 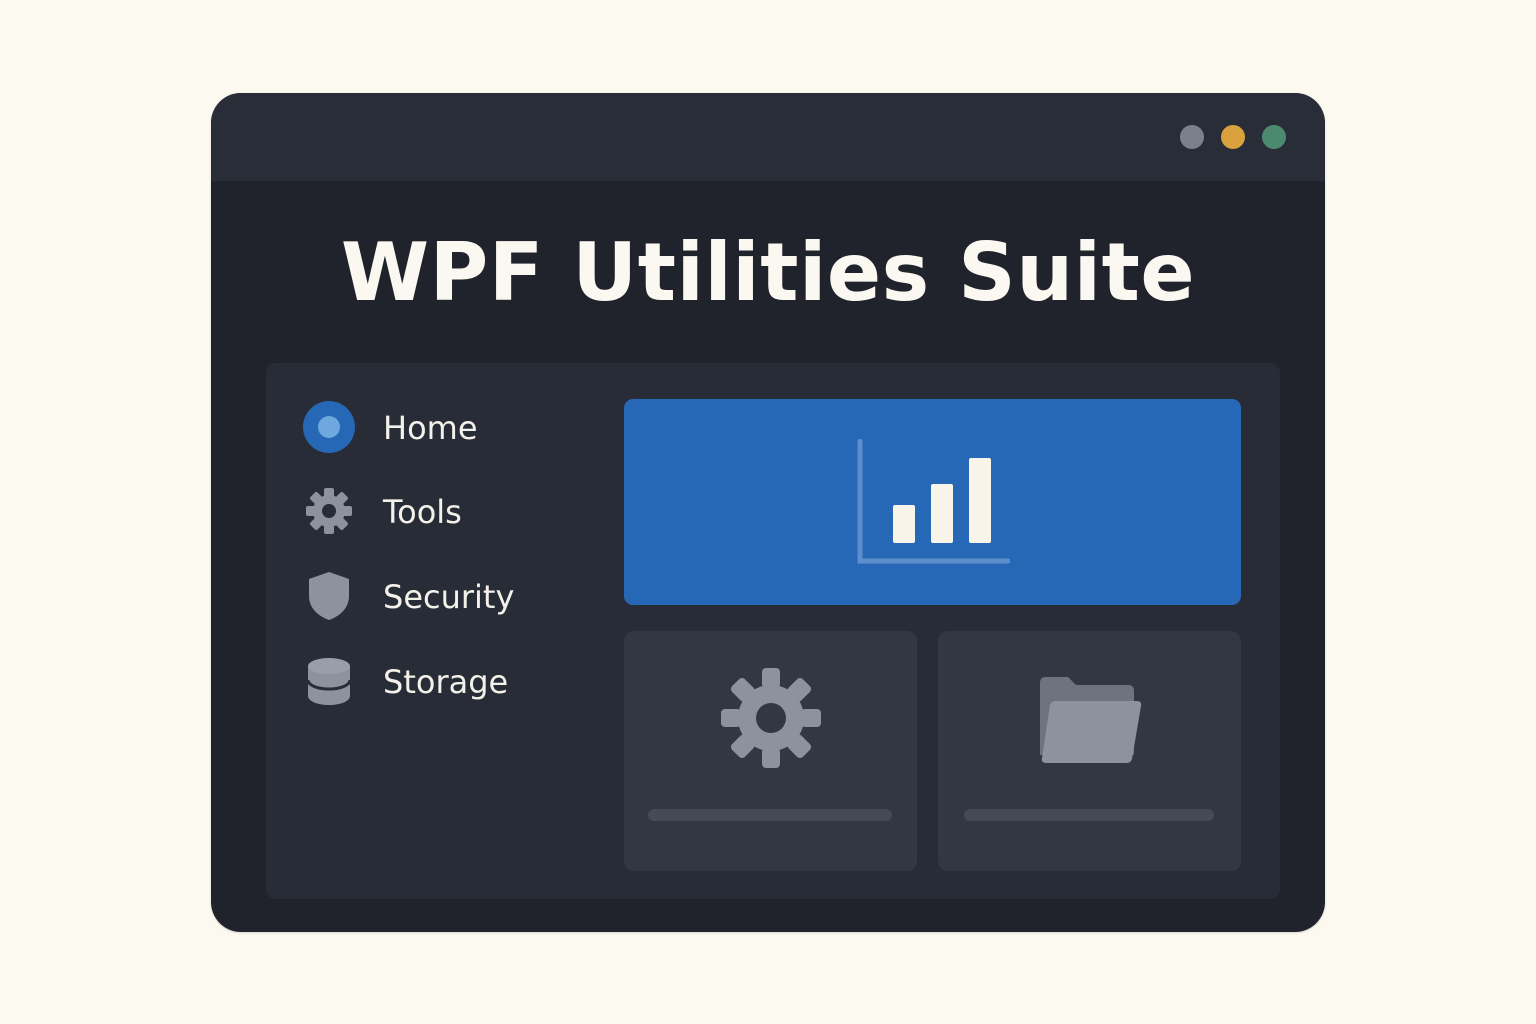 What do you see at coordinates (449, 597) in the screenshot?
I see `sidebar-item-label: Security` at bounding box center [449, 597].